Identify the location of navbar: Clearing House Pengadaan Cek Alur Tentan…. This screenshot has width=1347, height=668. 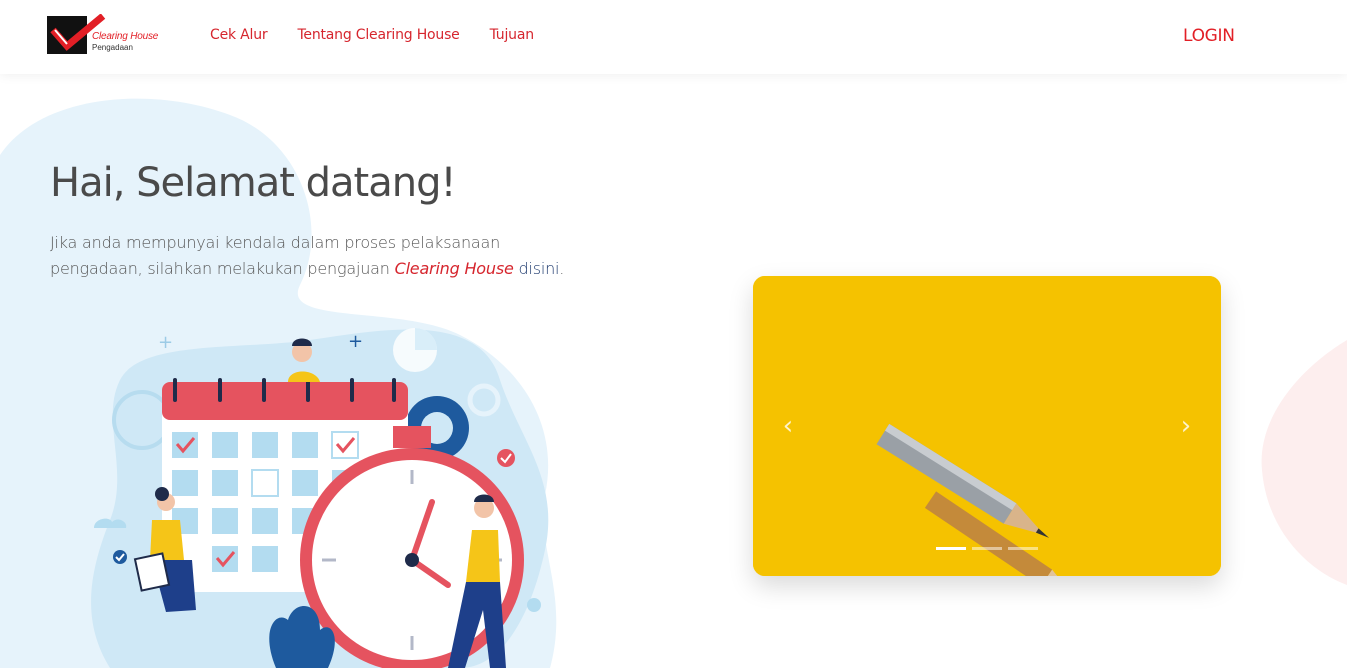
(673, 37).